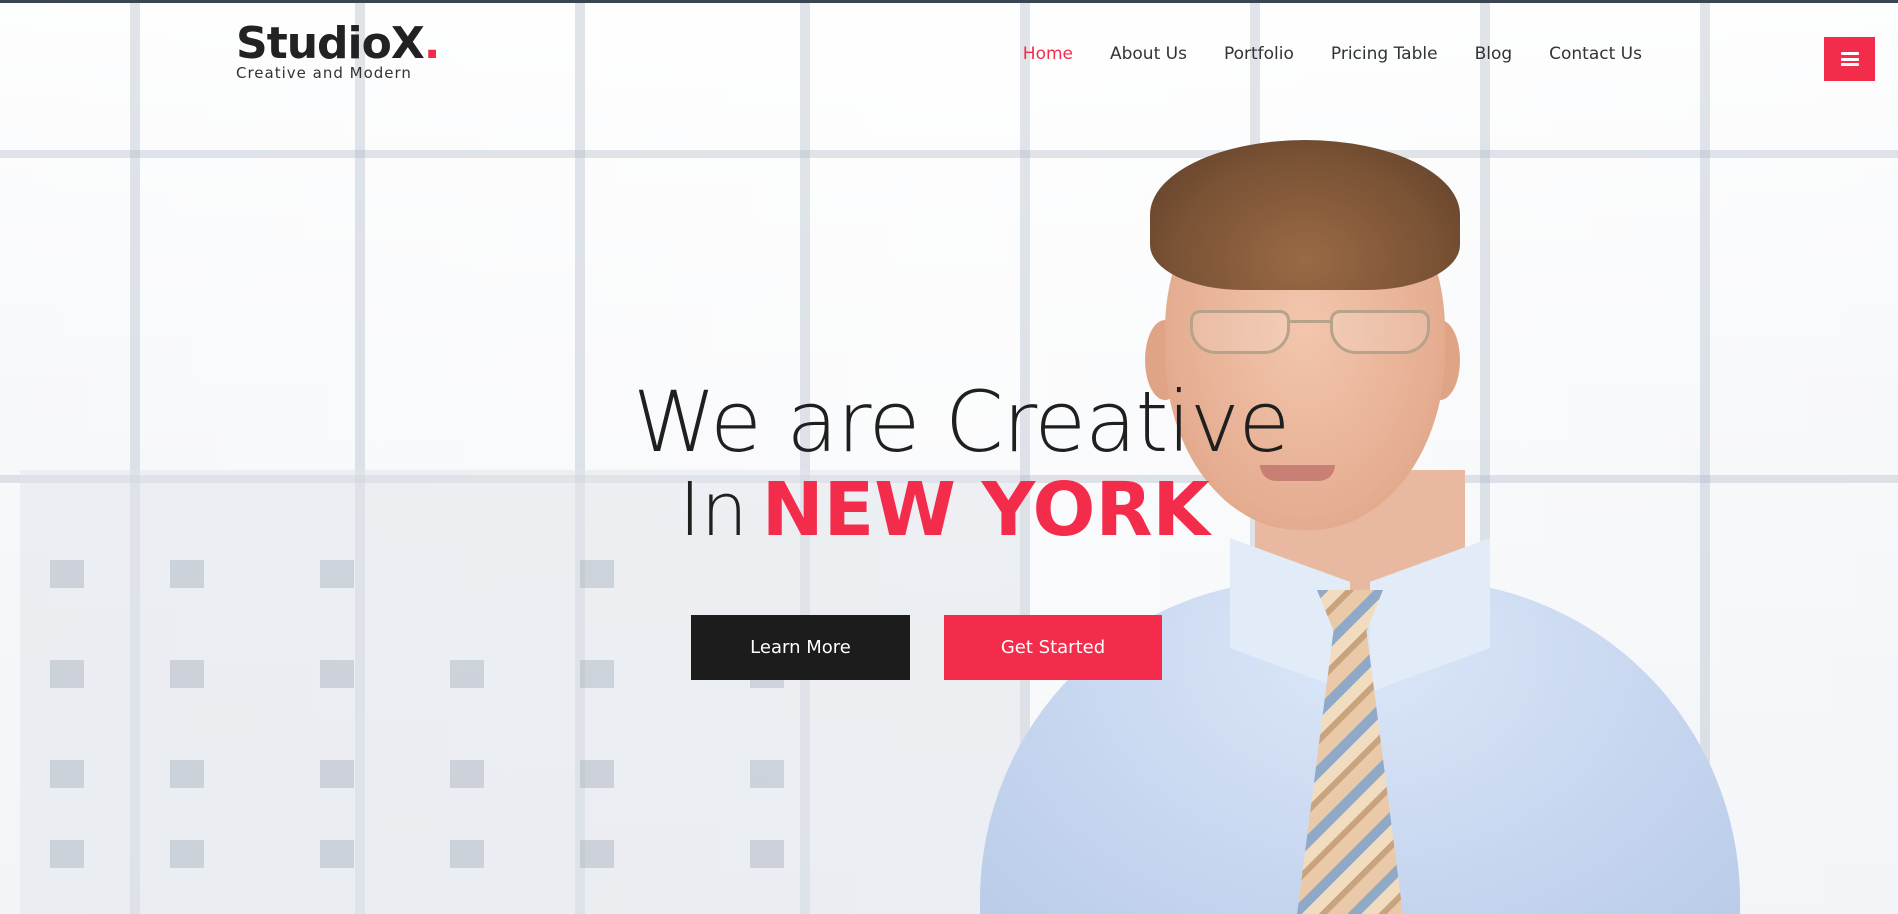 Image resolution: width=1898 pixels, height=914 pixels. I want to click on nav-item-pricing-table: Pricing Table, so click(1384, 54).